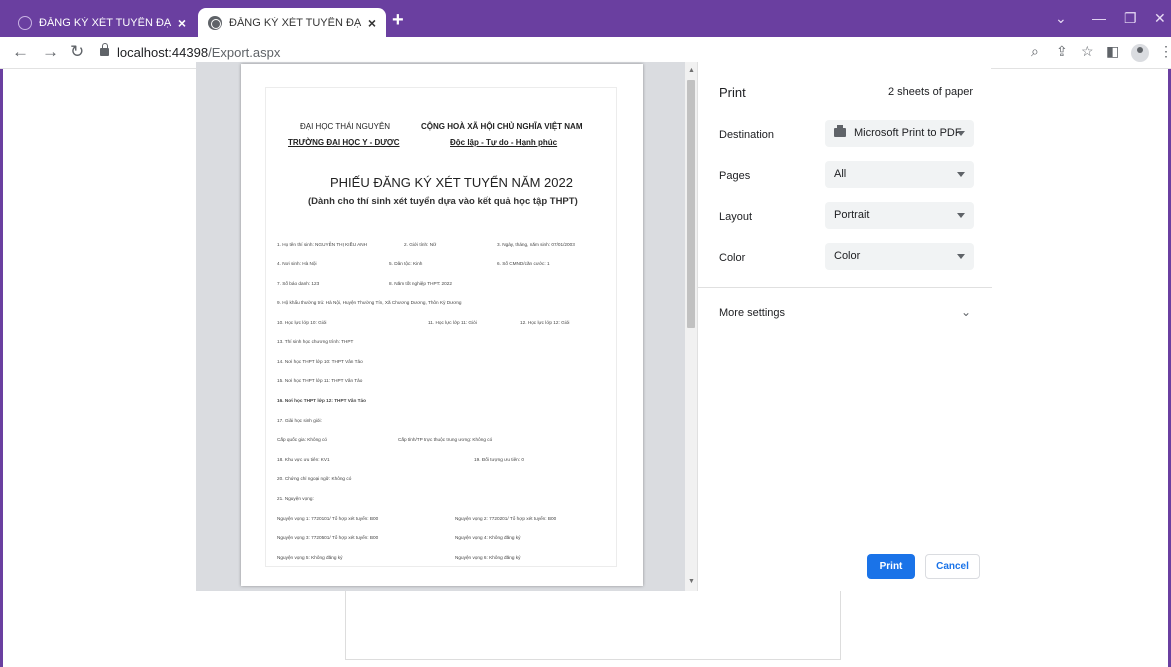 The image size is (1171, 667). Describe the element at coordinates (691, 204) in the screenshot. I see `scrollbar-thumb` at that location.